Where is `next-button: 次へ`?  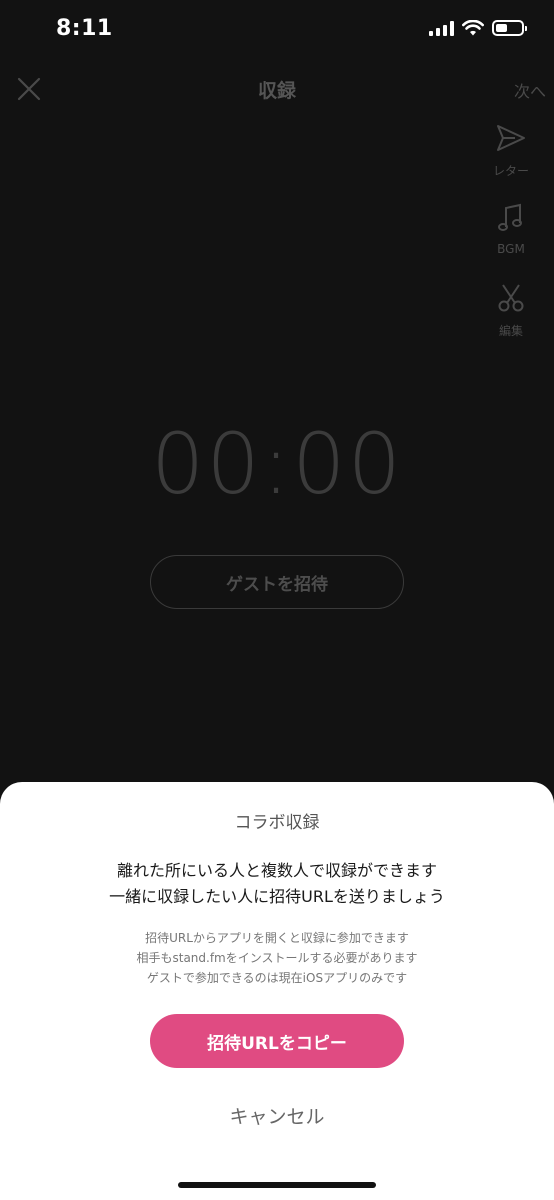
next-button: 次へ is located at coordinates (530, 90).